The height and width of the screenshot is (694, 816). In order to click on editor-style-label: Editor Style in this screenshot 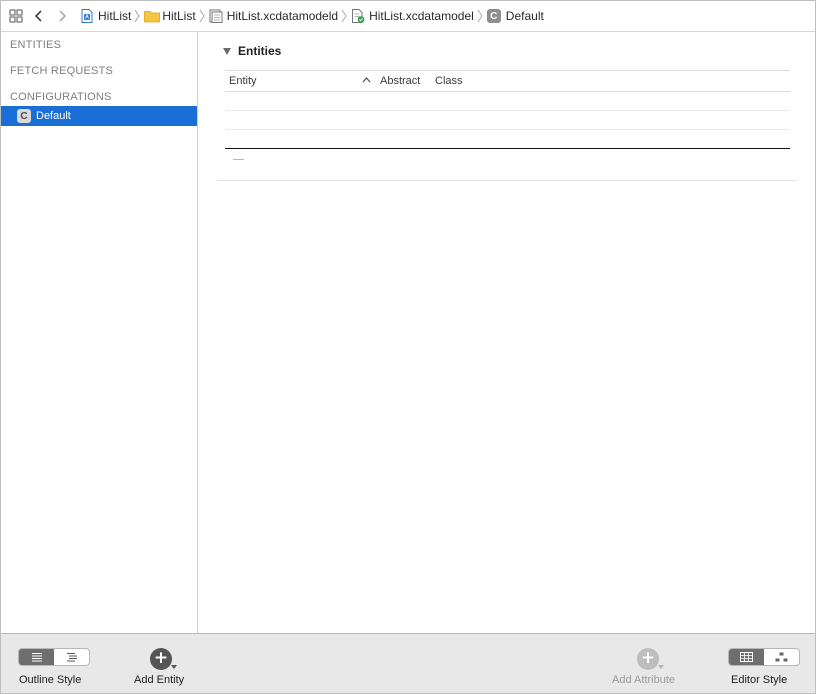, I will do `click(759, 680)`.